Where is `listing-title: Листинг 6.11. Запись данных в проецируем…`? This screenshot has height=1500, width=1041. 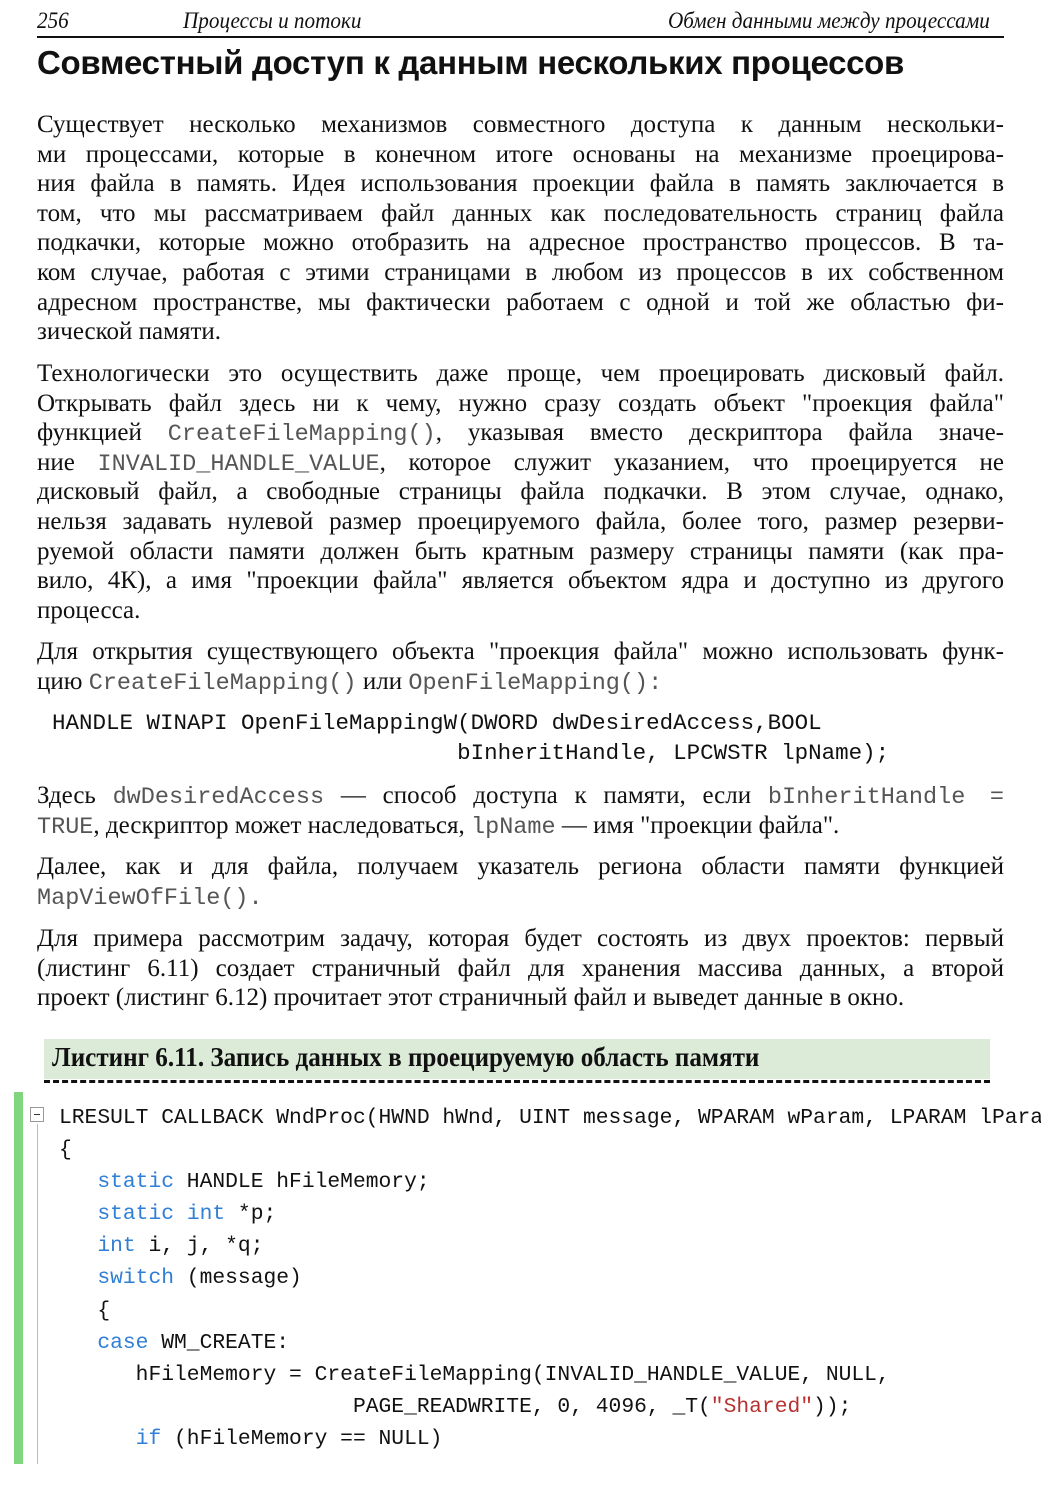 listing-title: Листинг 6.11. Запись данных в проецируем… is located at coordinates (406, 1057).